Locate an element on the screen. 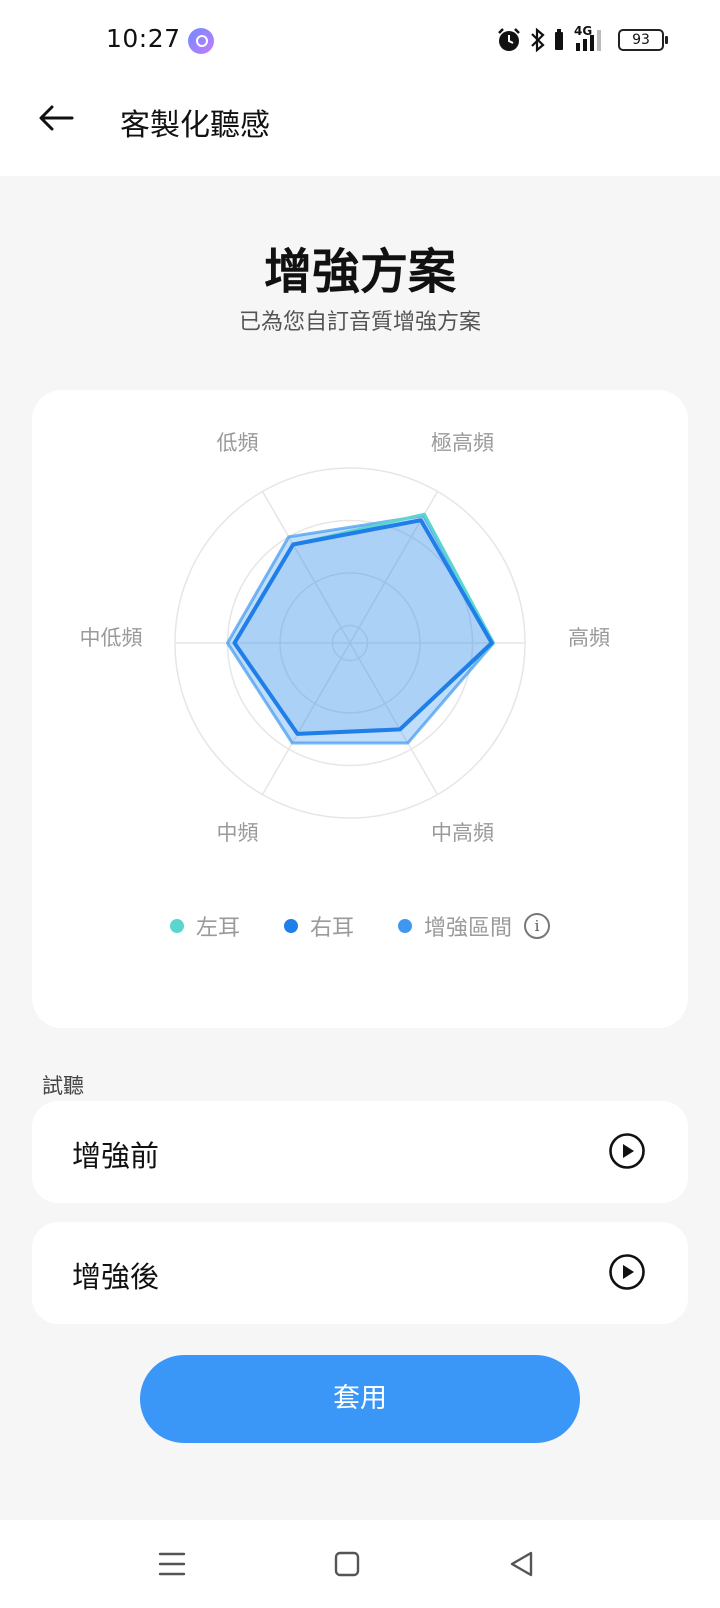 The width and height of the screenshot is (720, 1608). legend-item-enhanced-range: 增強區間 i is located at coordinates (474, 926).